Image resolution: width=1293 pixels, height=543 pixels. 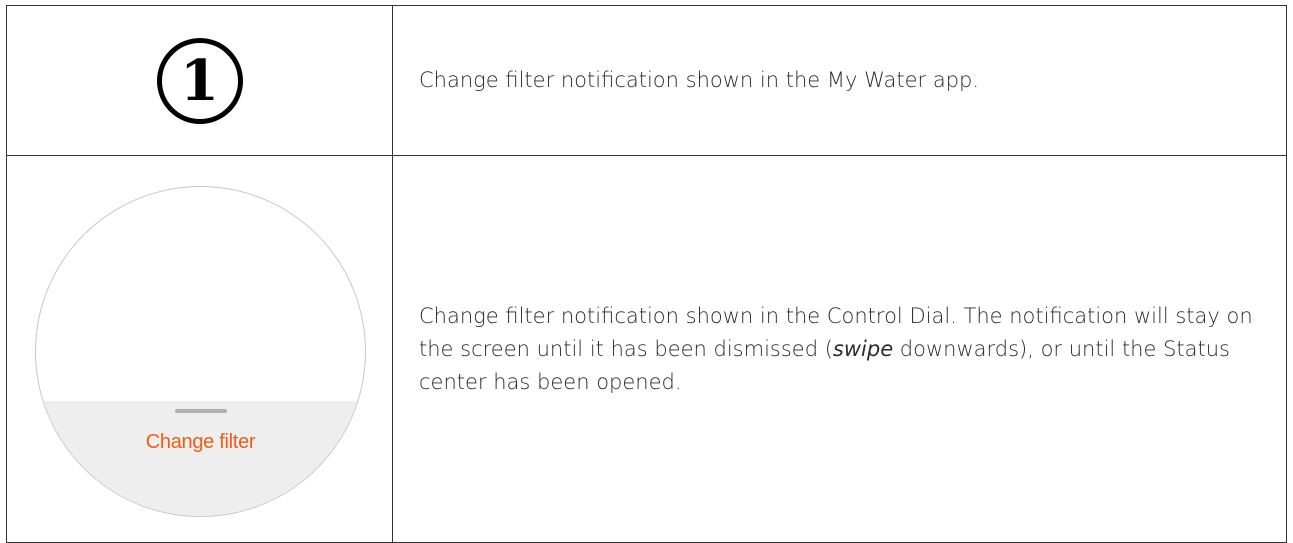 I want to click on step-cell: 1, so click(x=199, y=80).